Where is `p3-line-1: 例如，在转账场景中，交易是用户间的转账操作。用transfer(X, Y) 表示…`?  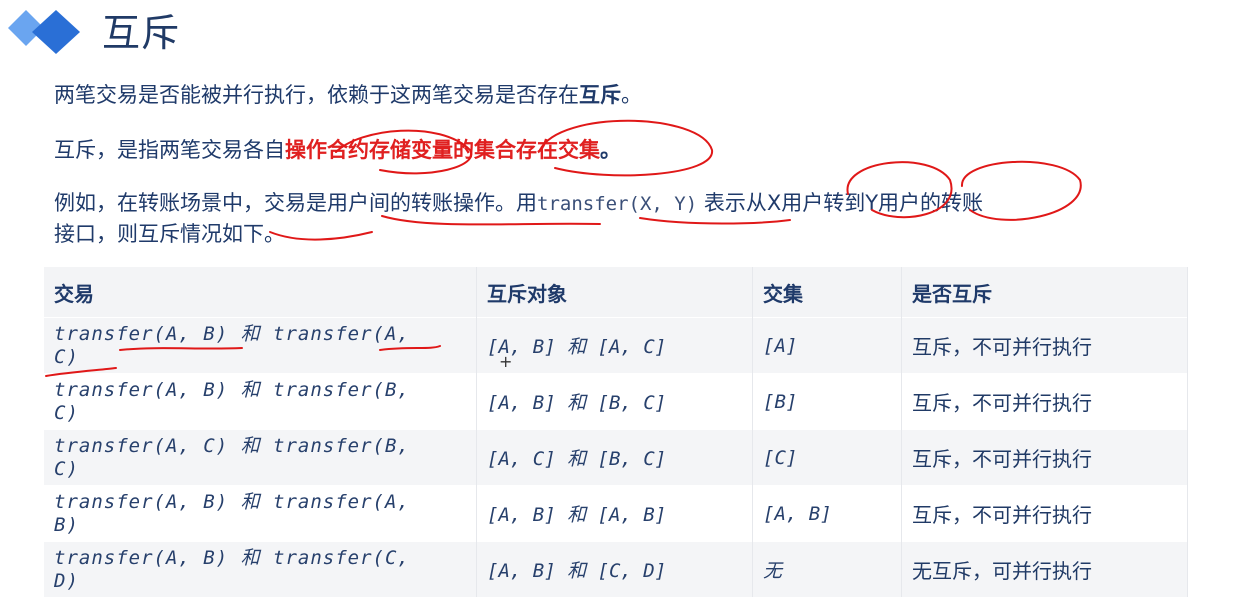
p3-line-1: 例如，在转账场景中，交易是用户间的转账操作。用transfer(X, Y) 表示… is located at coordinates (624, 203).